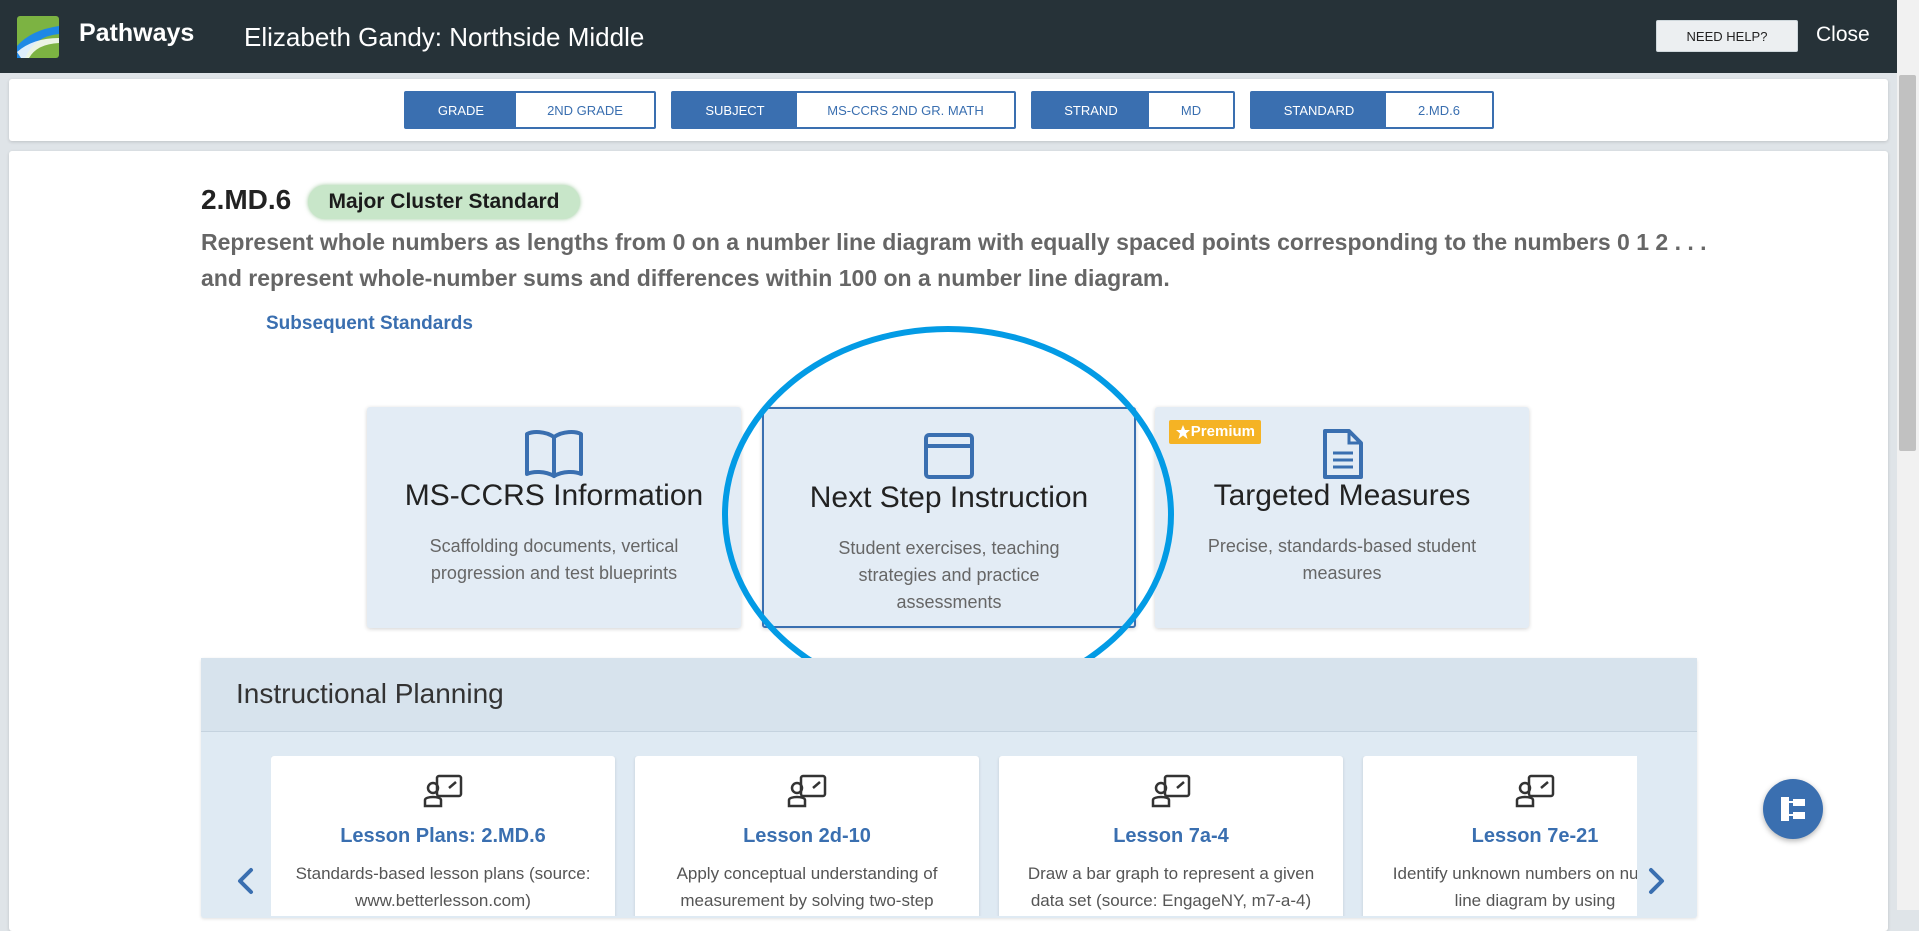  What do you see at coordinates (949, 456) in the screenshot?
I see `browser-window-icon` at bounding box center [949, 456].